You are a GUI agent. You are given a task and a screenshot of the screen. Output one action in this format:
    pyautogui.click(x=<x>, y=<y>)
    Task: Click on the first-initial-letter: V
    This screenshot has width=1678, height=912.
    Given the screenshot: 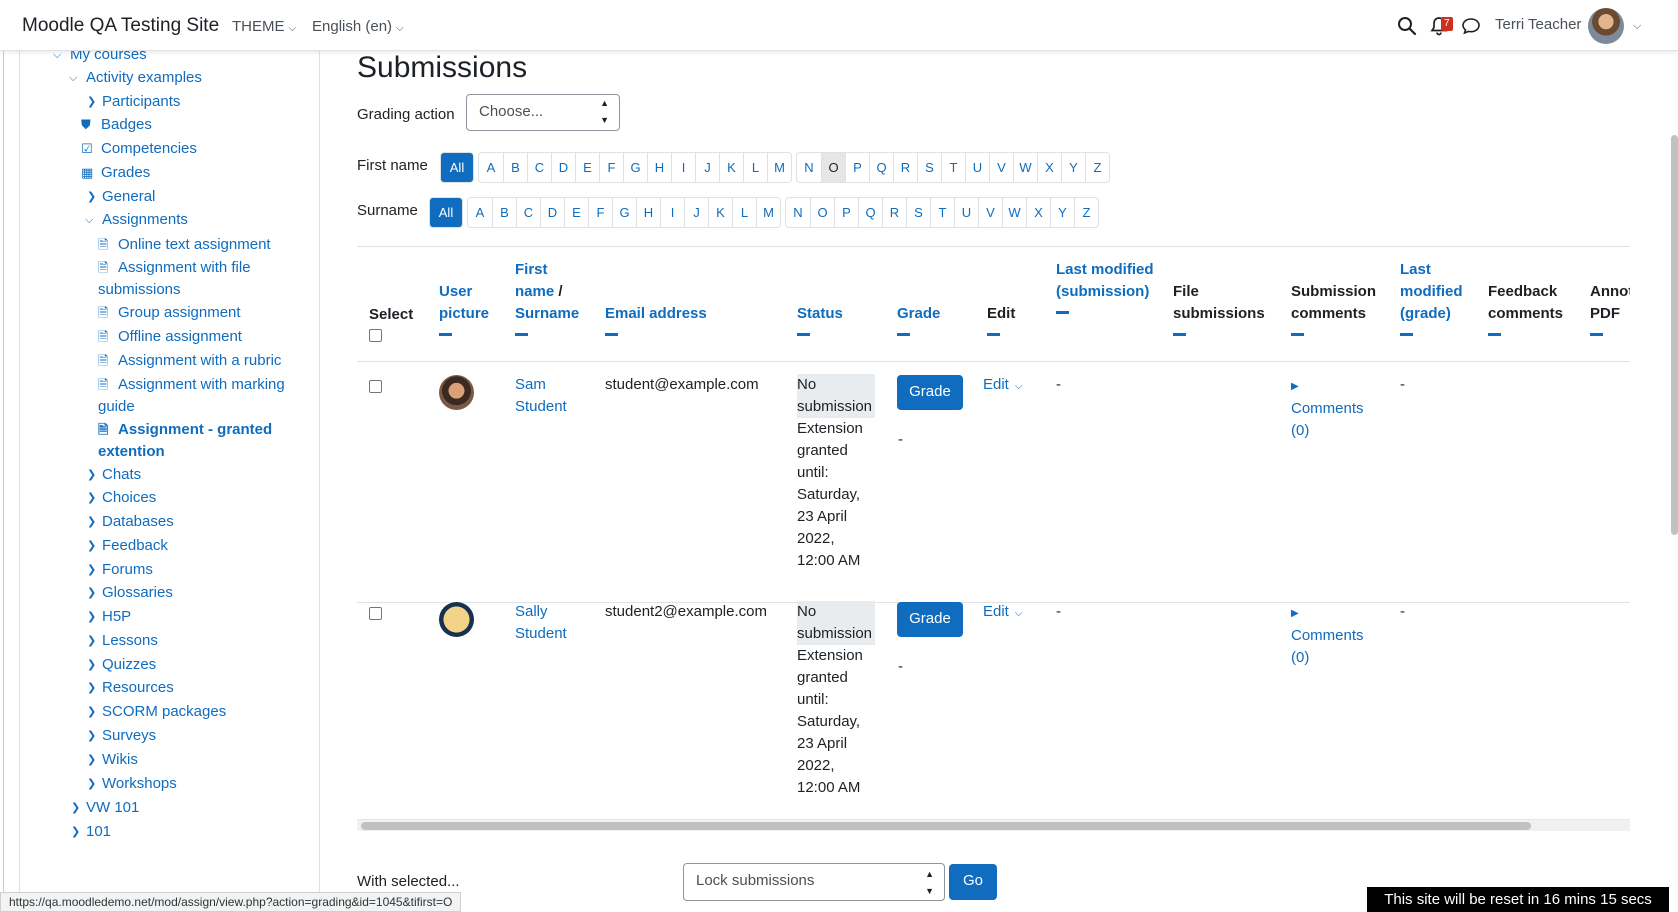 What is the action you would take?
    pyautogui.click(x=1001, y=167)
    